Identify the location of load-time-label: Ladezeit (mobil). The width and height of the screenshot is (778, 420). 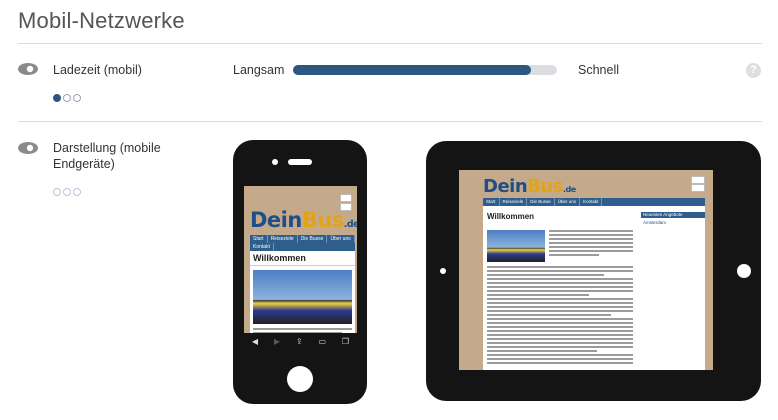
(97, 70).